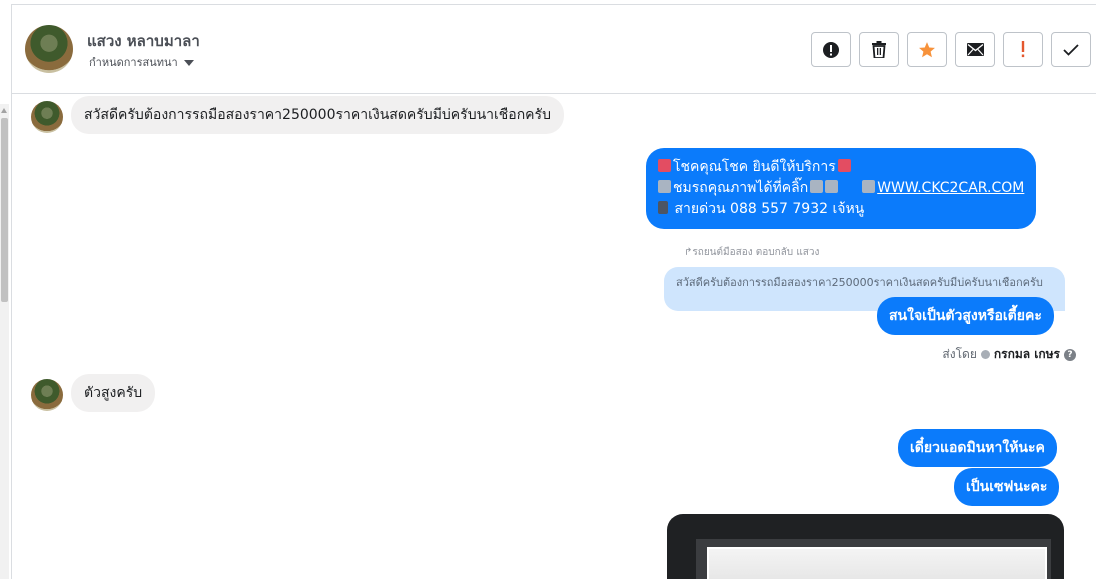  What do you see at coordinates (133, 62) in the screenshot?
I see `assign-label: กำหนดการสนทนา` at bounding box center [133, 62].